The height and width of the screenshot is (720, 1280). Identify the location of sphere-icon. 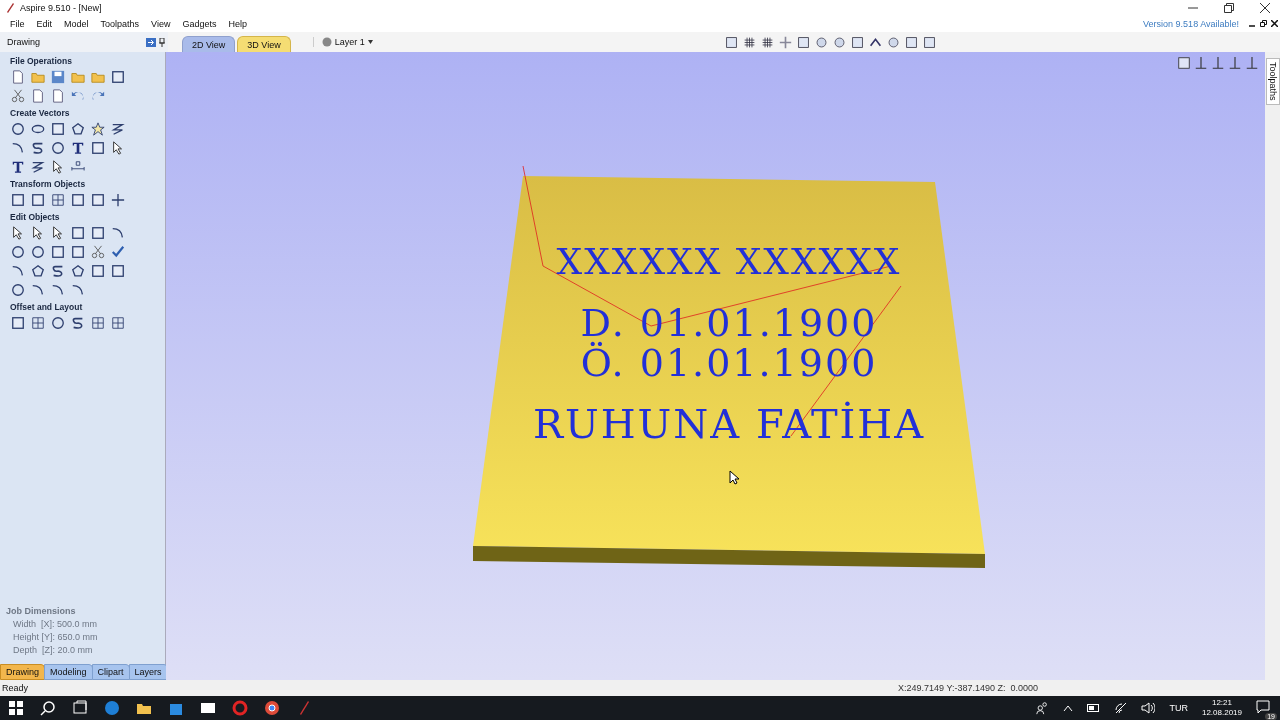
(326, 42).